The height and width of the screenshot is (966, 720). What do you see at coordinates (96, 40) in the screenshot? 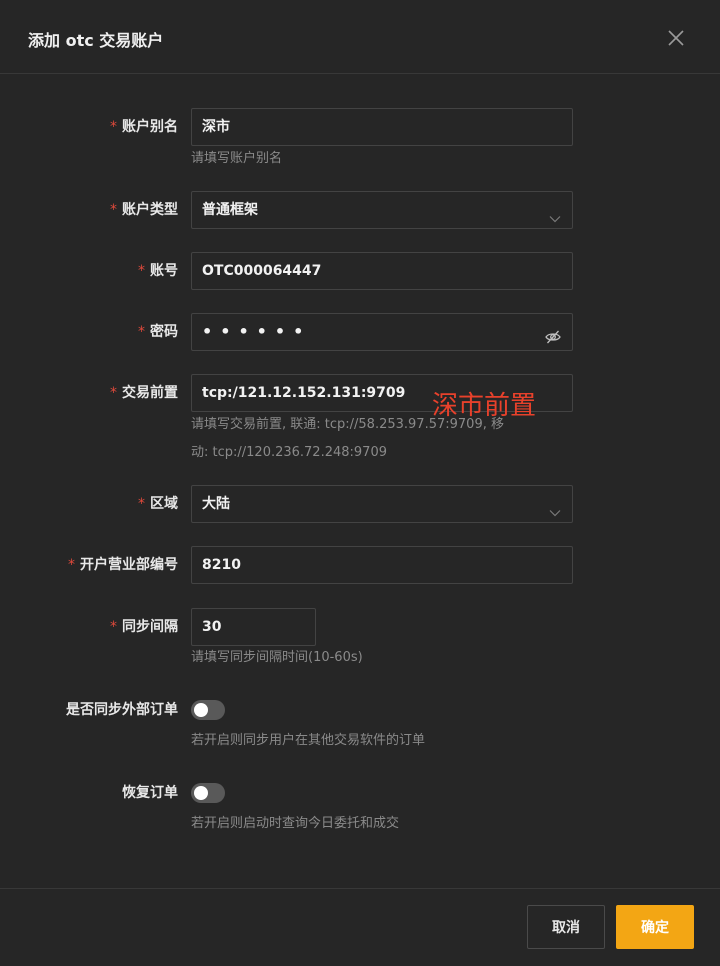
I see `dialog-title: 添加 otc 交易账户` at bounding box center [96, 40].